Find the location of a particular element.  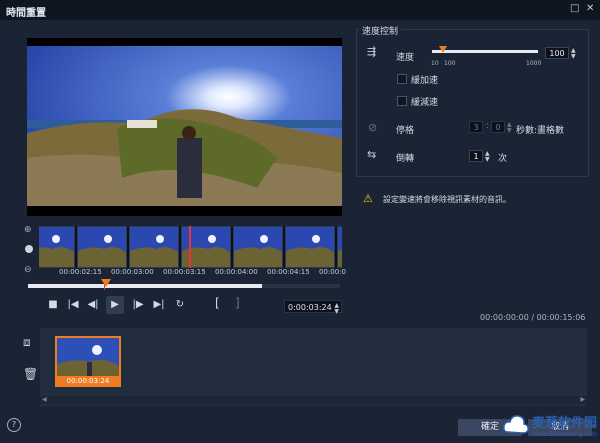

reverse-label: 倒轉 is located at coordinates (405, 159).